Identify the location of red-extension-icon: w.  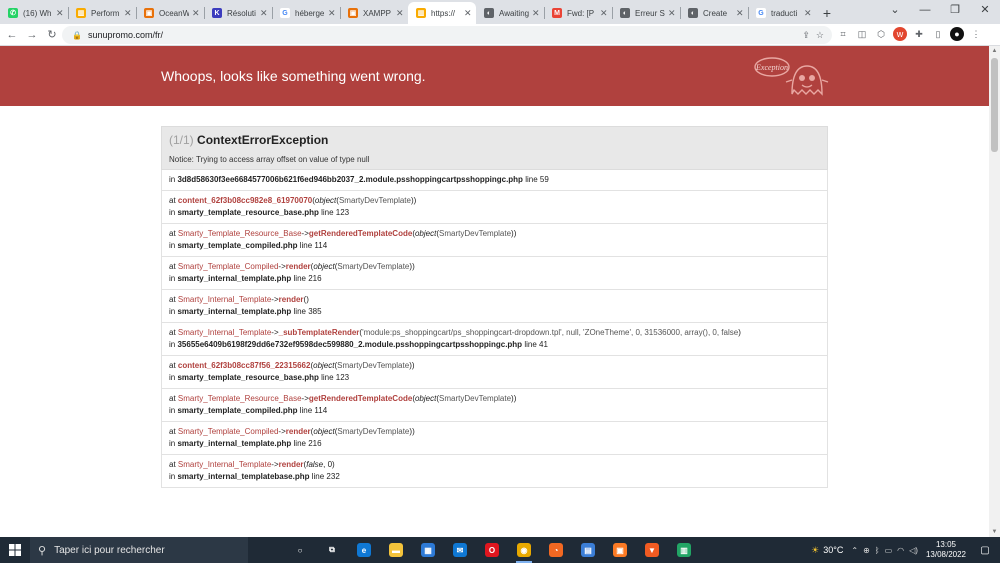
(900, 34).